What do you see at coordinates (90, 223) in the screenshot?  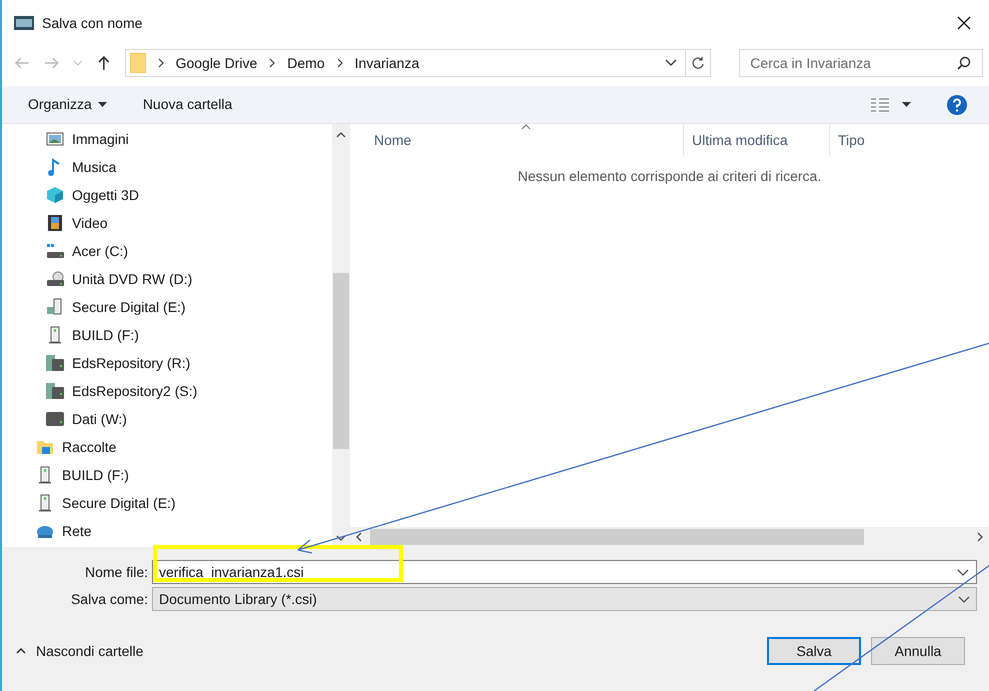 I see `nav-item-label: Video` at bounding box center [90, 223].